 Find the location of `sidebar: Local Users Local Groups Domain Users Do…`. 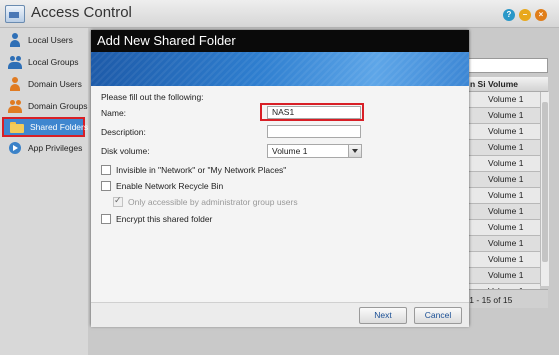

sidebar: Local Users Local Groups Domain Users Do… is located at coordinates (44, 191).